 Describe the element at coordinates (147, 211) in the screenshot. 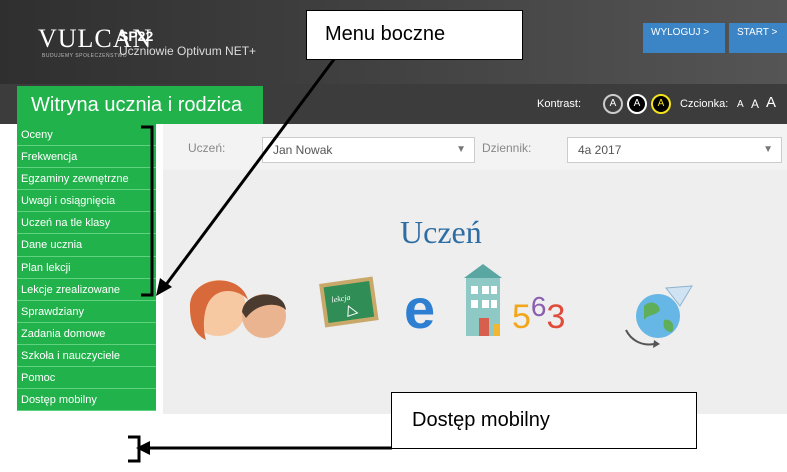

I see `menu-bracket` at that location.